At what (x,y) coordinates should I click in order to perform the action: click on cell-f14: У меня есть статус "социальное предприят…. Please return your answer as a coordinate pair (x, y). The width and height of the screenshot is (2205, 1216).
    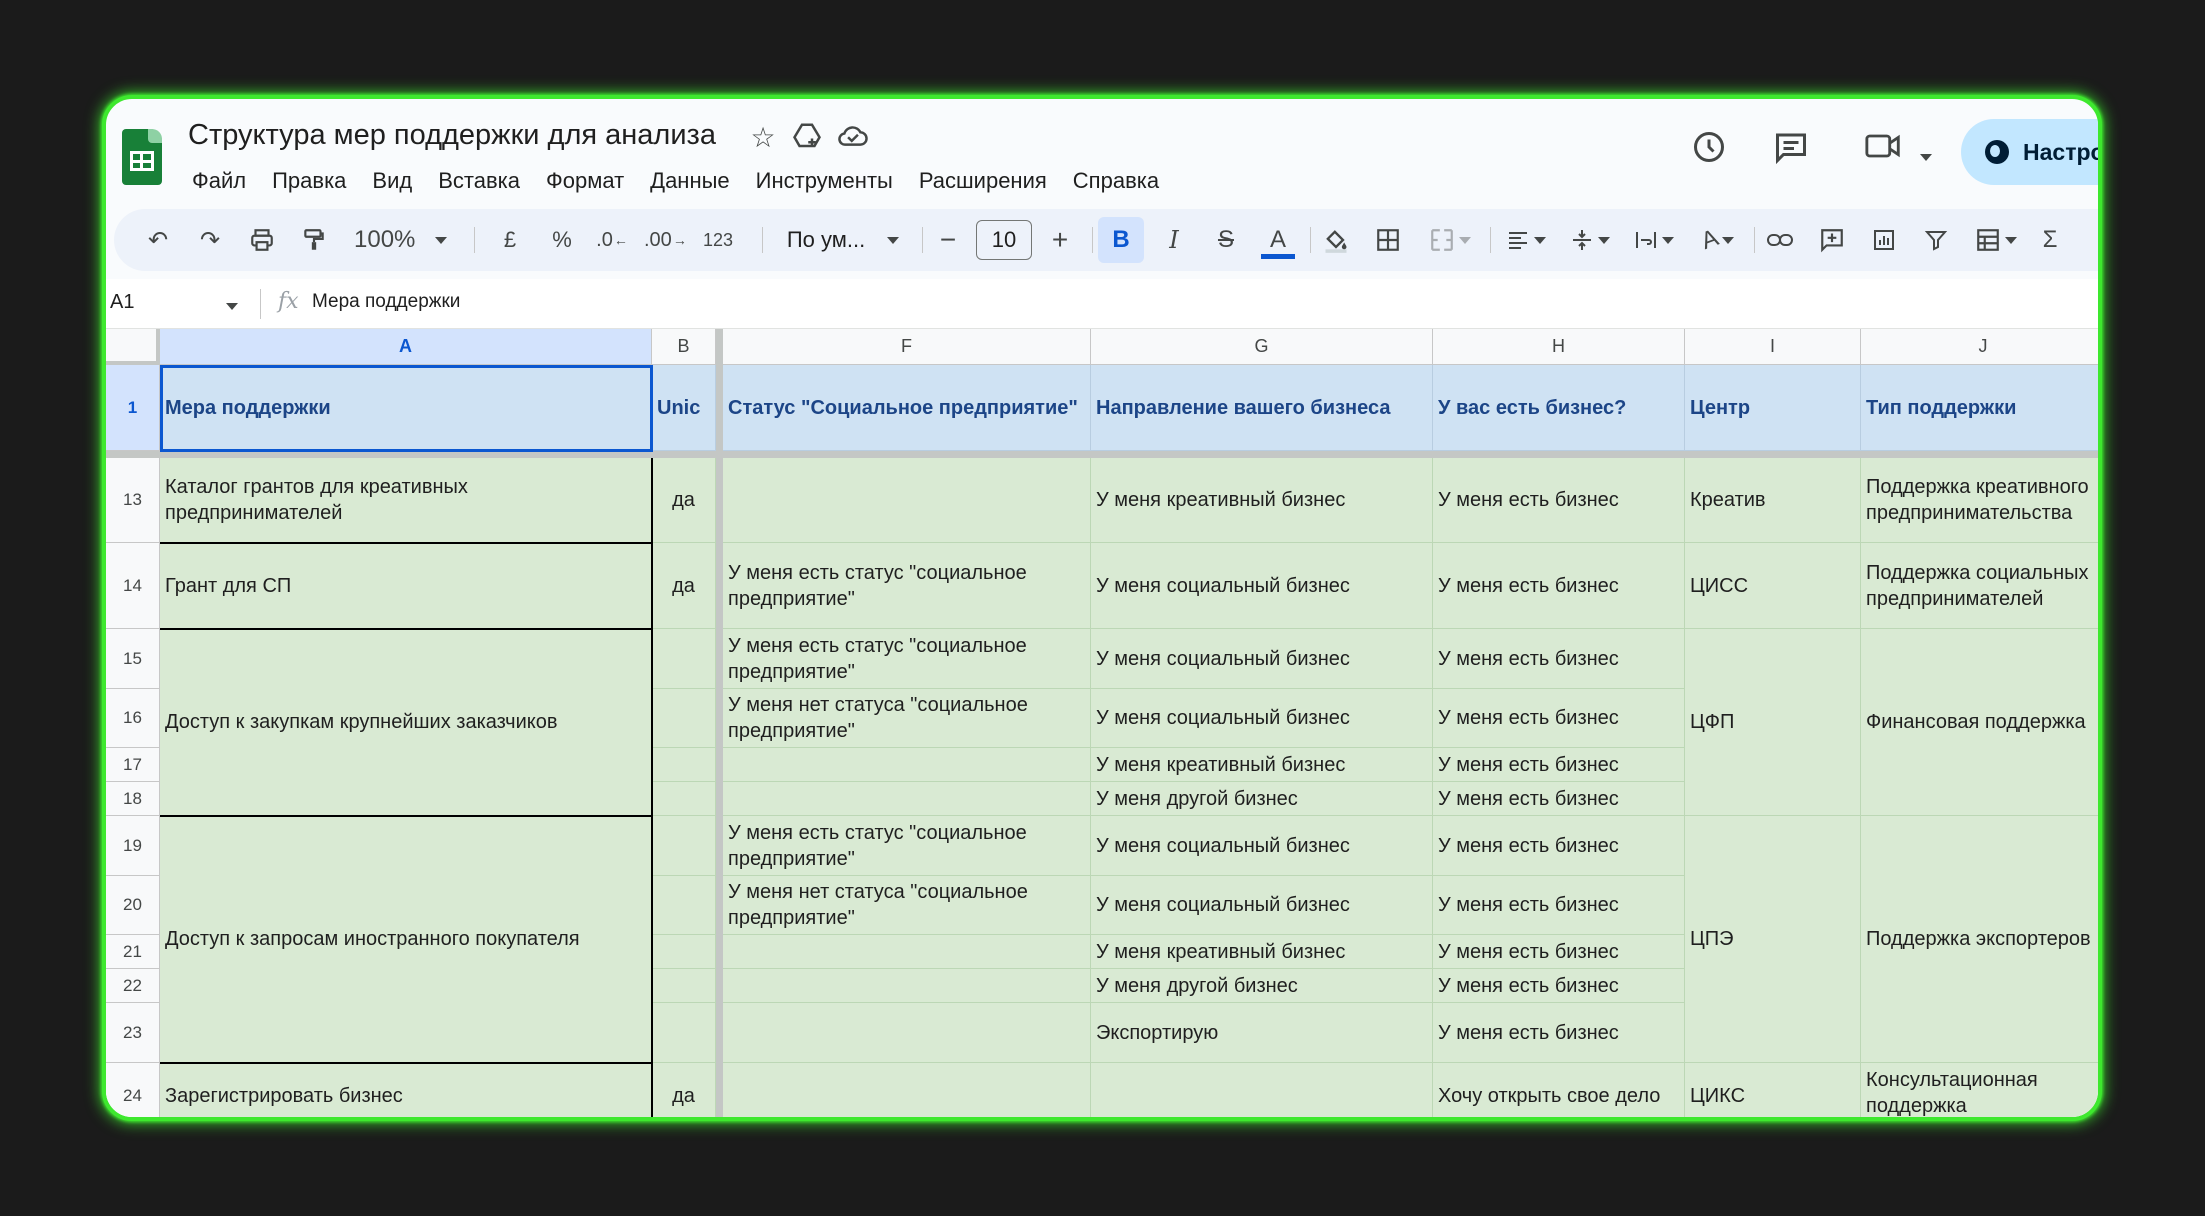
    Looking at the image, I should click on (907, 586).